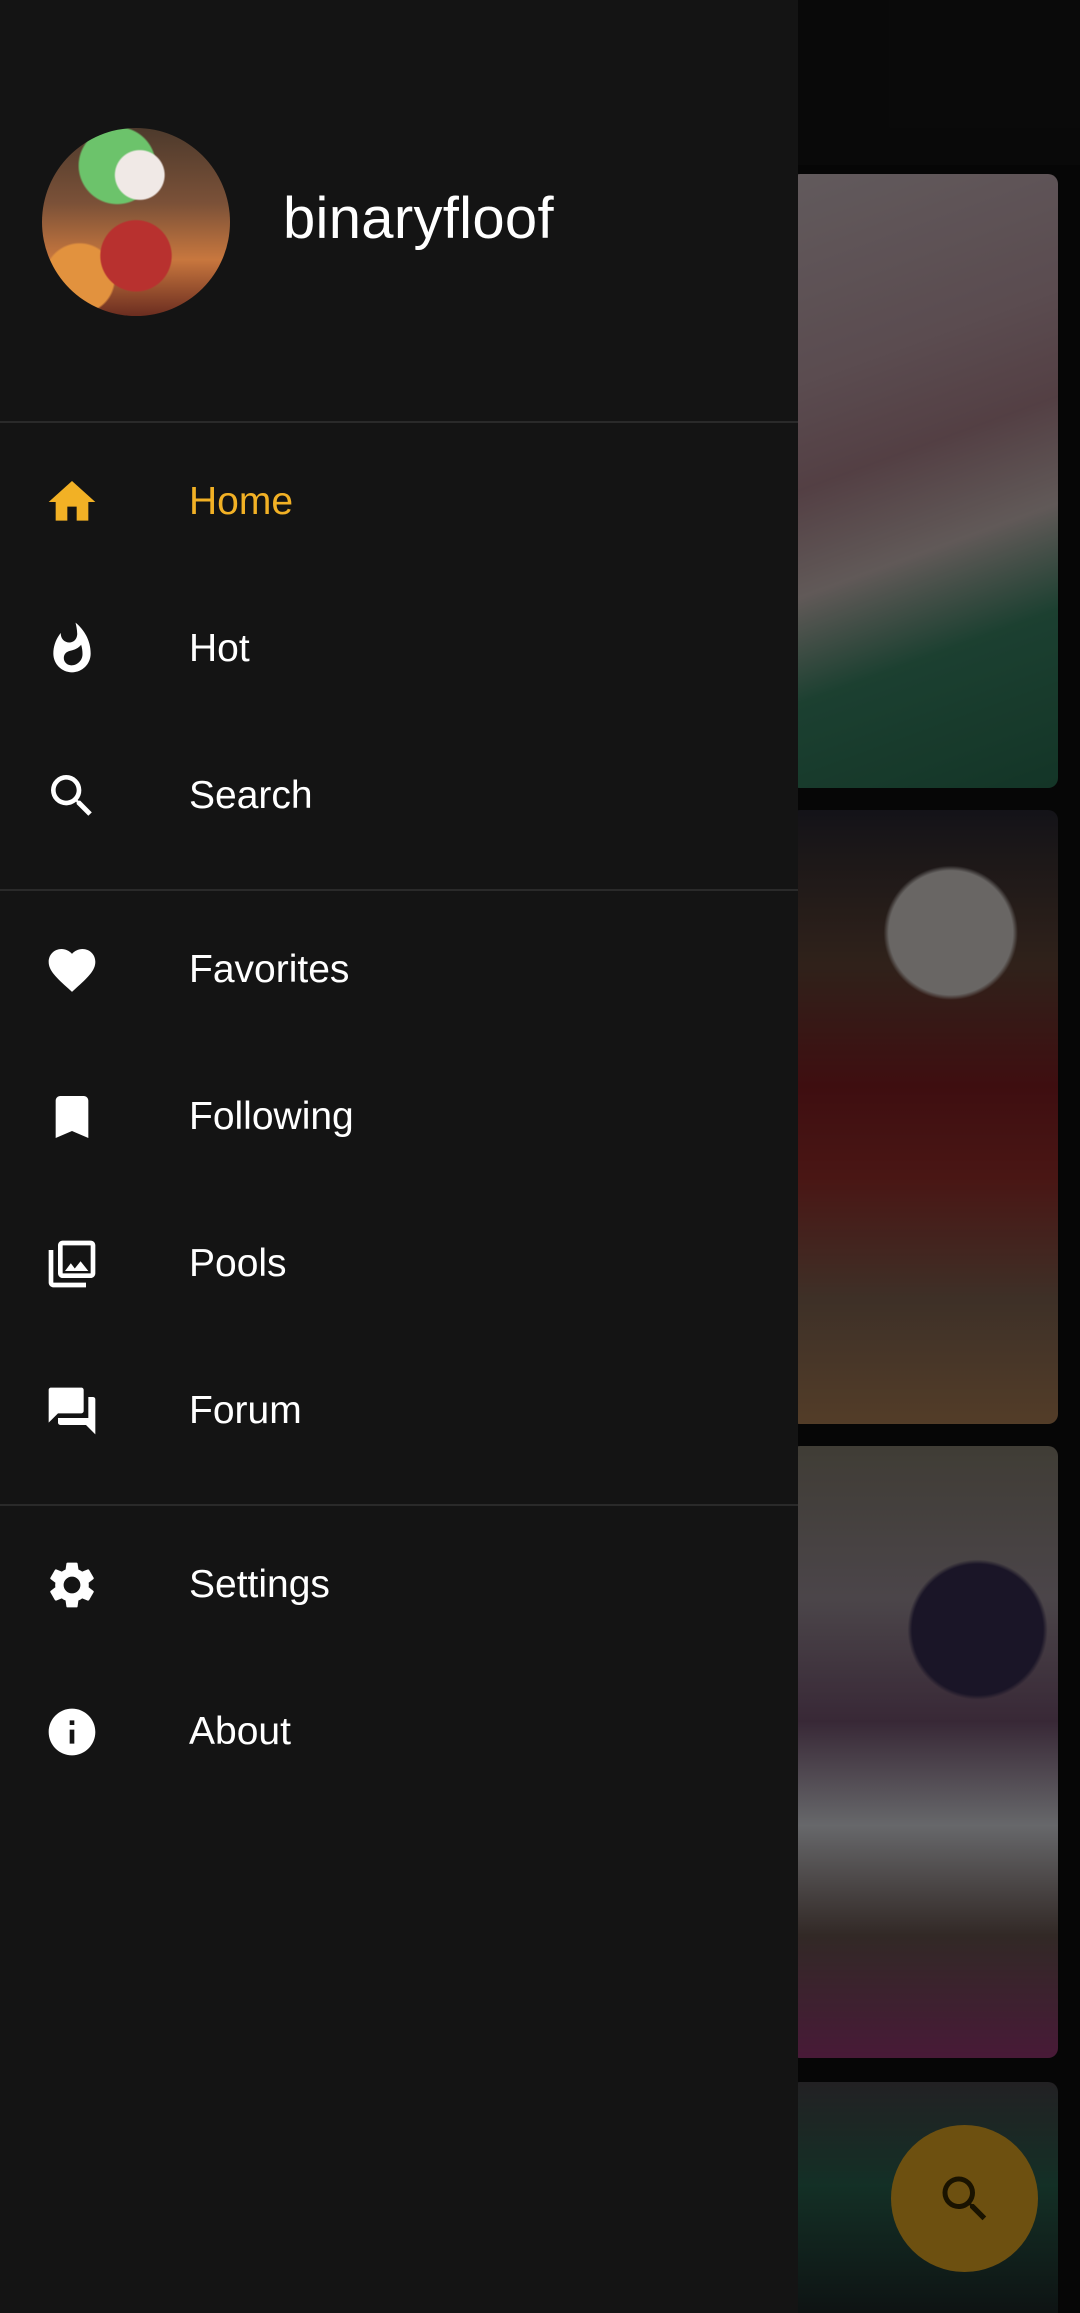 The image size is (1080, 2313). What do you see at coordinates (72, 502) in the screenshot?
I see `home-icon` at bounding box center [72, 502].